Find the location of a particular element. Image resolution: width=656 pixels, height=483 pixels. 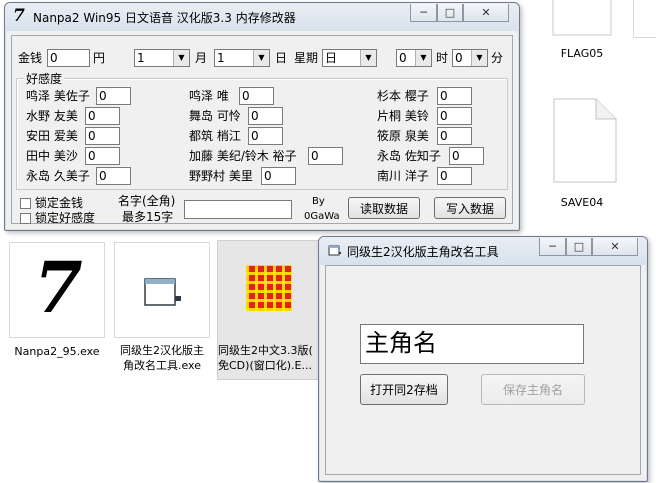

hour-select: 0 ▼ is located at coordinates (414, 58).